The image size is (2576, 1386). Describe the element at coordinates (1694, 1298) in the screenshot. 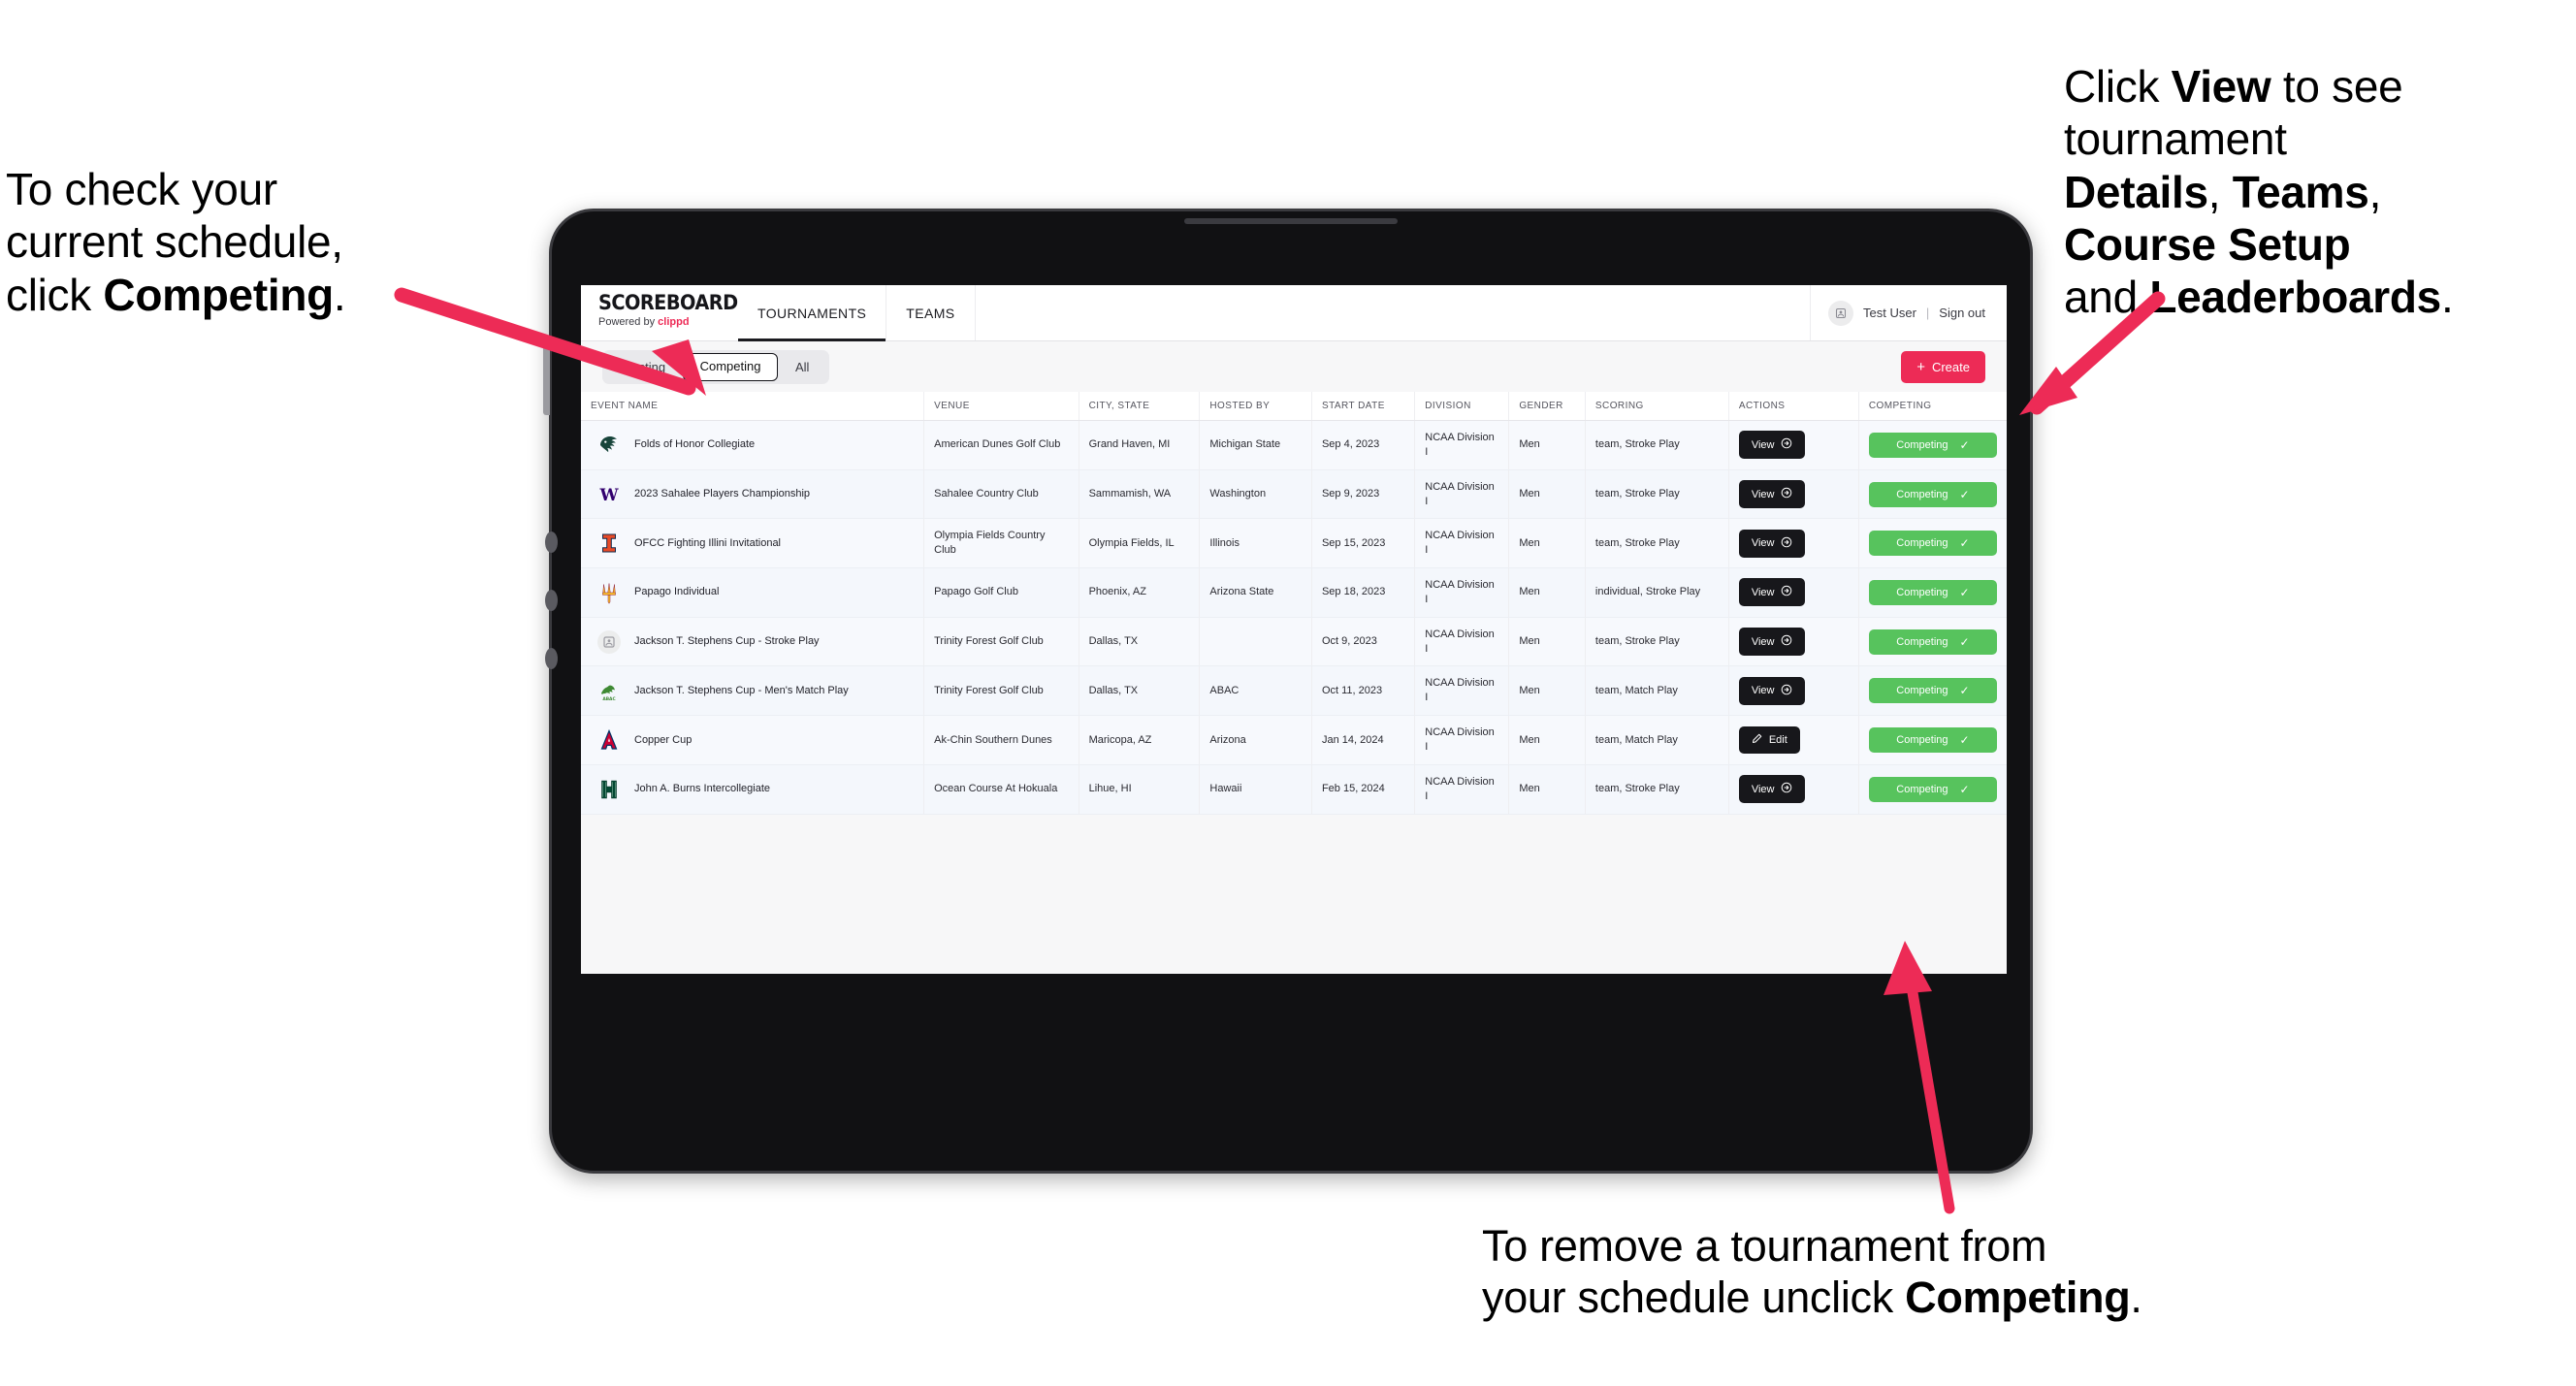

I see `annotation-br-l2-pre: your schedule unclick` at that location.